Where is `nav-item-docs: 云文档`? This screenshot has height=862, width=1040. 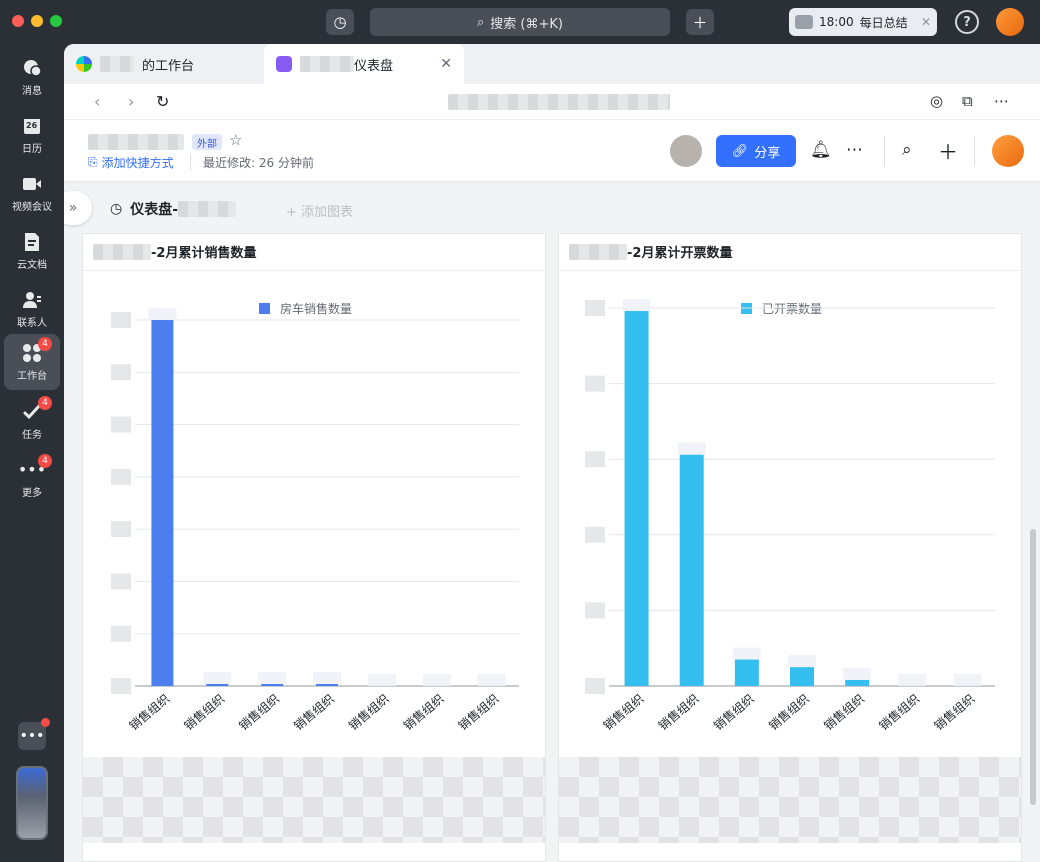 nav-item-docs: 云文档 is located at coordinates (32, 251).